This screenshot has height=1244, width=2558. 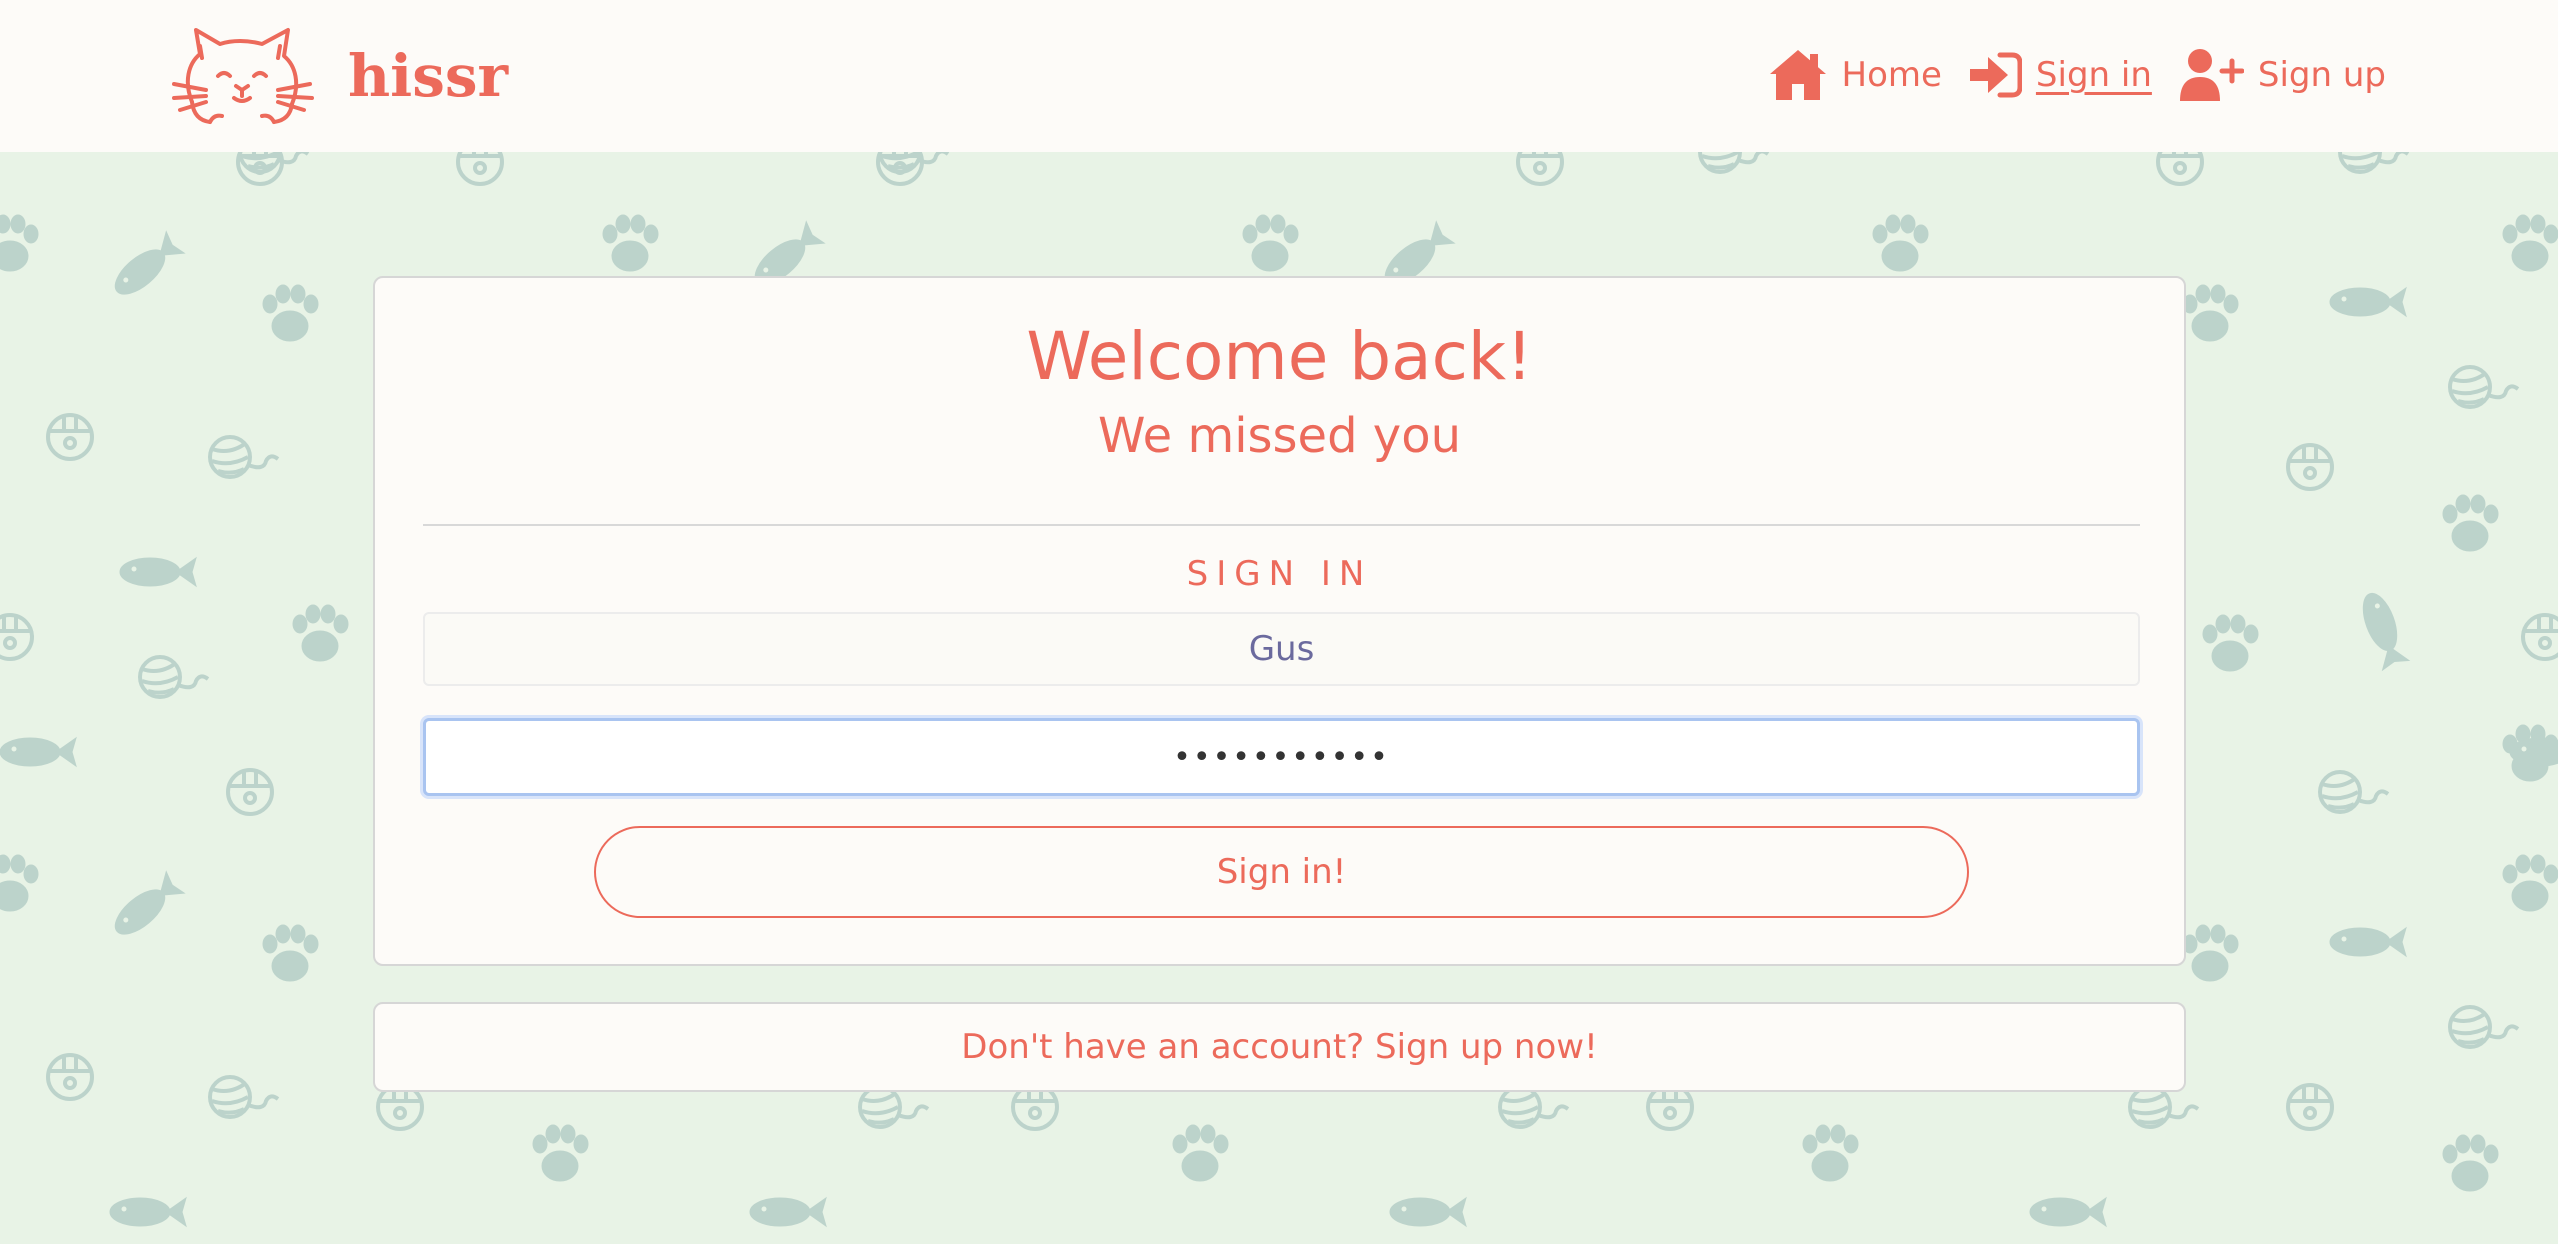 What do you see at coordinates (2211, 75) in the screenshot?
I see `user-plus-icon` at bounding box center [2211, 75].